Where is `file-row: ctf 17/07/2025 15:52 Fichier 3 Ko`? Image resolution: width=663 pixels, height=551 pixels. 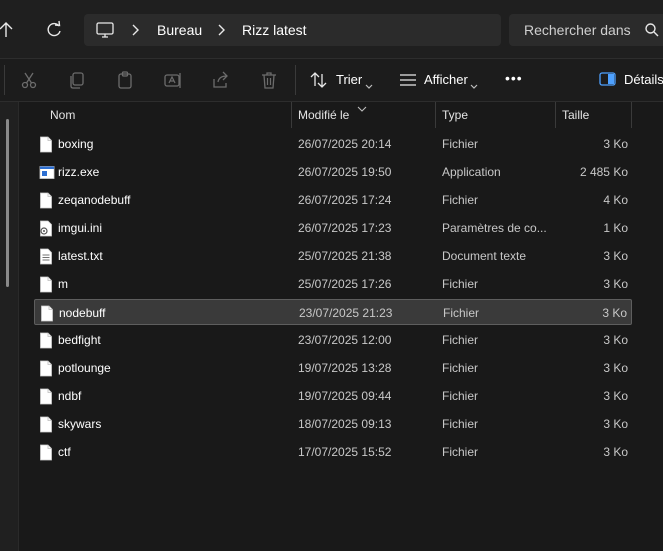
file-row: ctf 17/07/2025 15:52 Fichier 3 Ko is located at coordinates (333, 452).